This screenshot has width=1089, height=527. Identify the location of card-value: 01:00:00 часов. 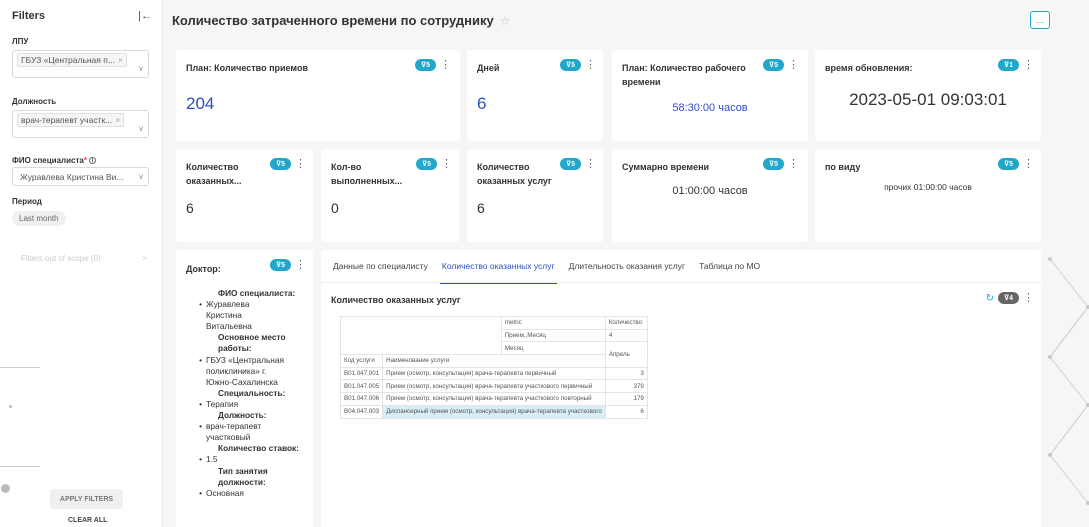
(710, 191).